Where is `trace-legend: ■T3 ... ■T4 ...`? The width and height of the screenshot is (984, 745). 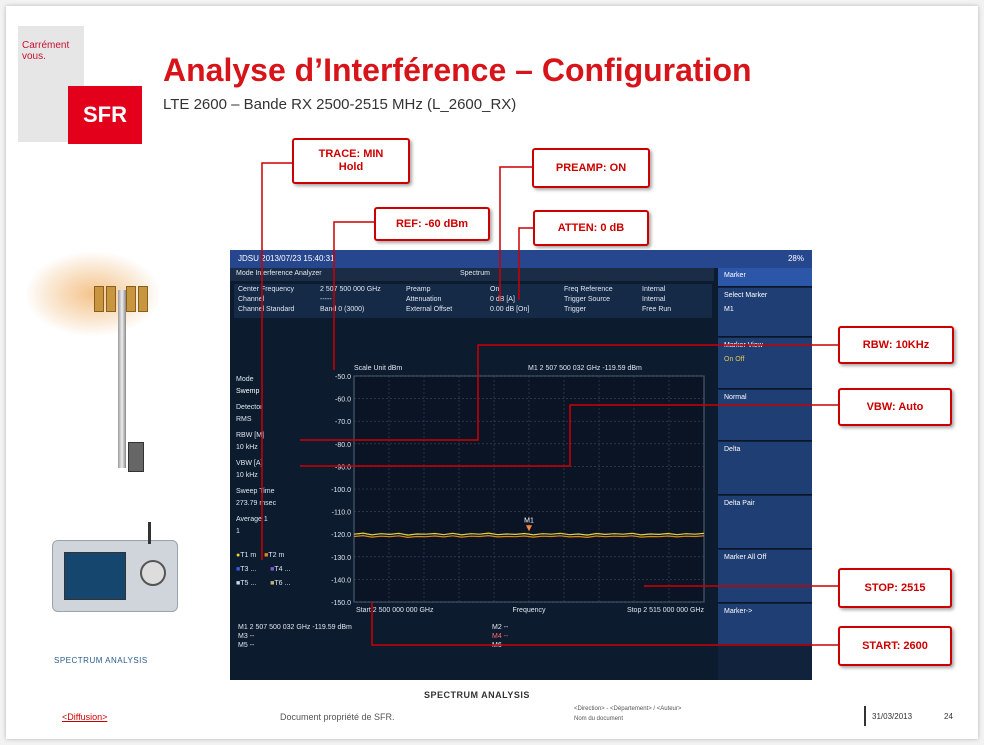
trace-legend: ■T3 ... ■T4 ... is located at coordinates (263, 569).